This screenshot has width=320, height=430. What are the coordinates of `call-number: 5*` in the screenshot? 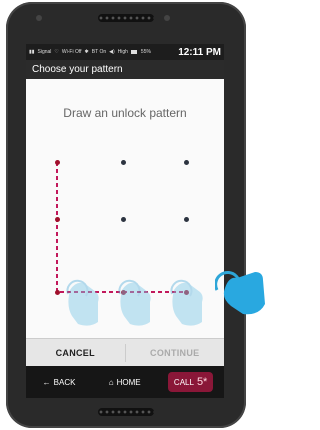 It's located at (202, 382).